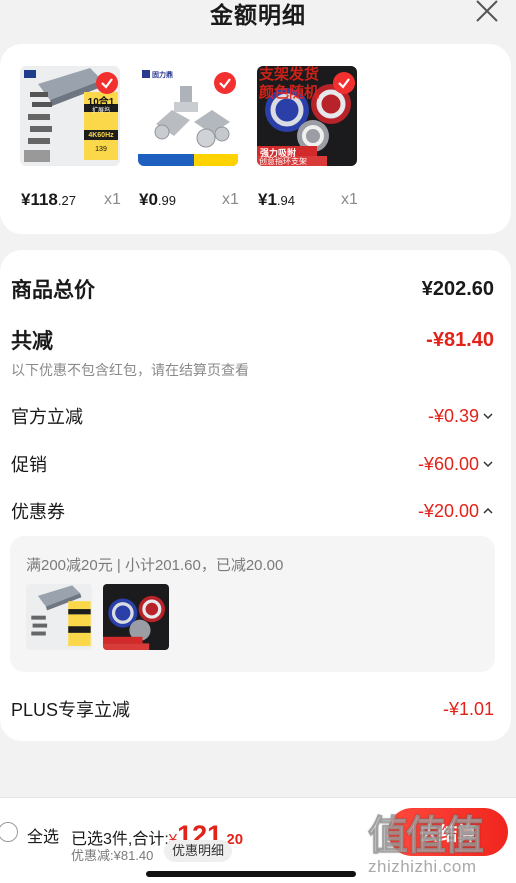  Describe the element at coordinates (188, 116) in the screenshot. I see `product-thumbnail: 固力鼎` at that location.